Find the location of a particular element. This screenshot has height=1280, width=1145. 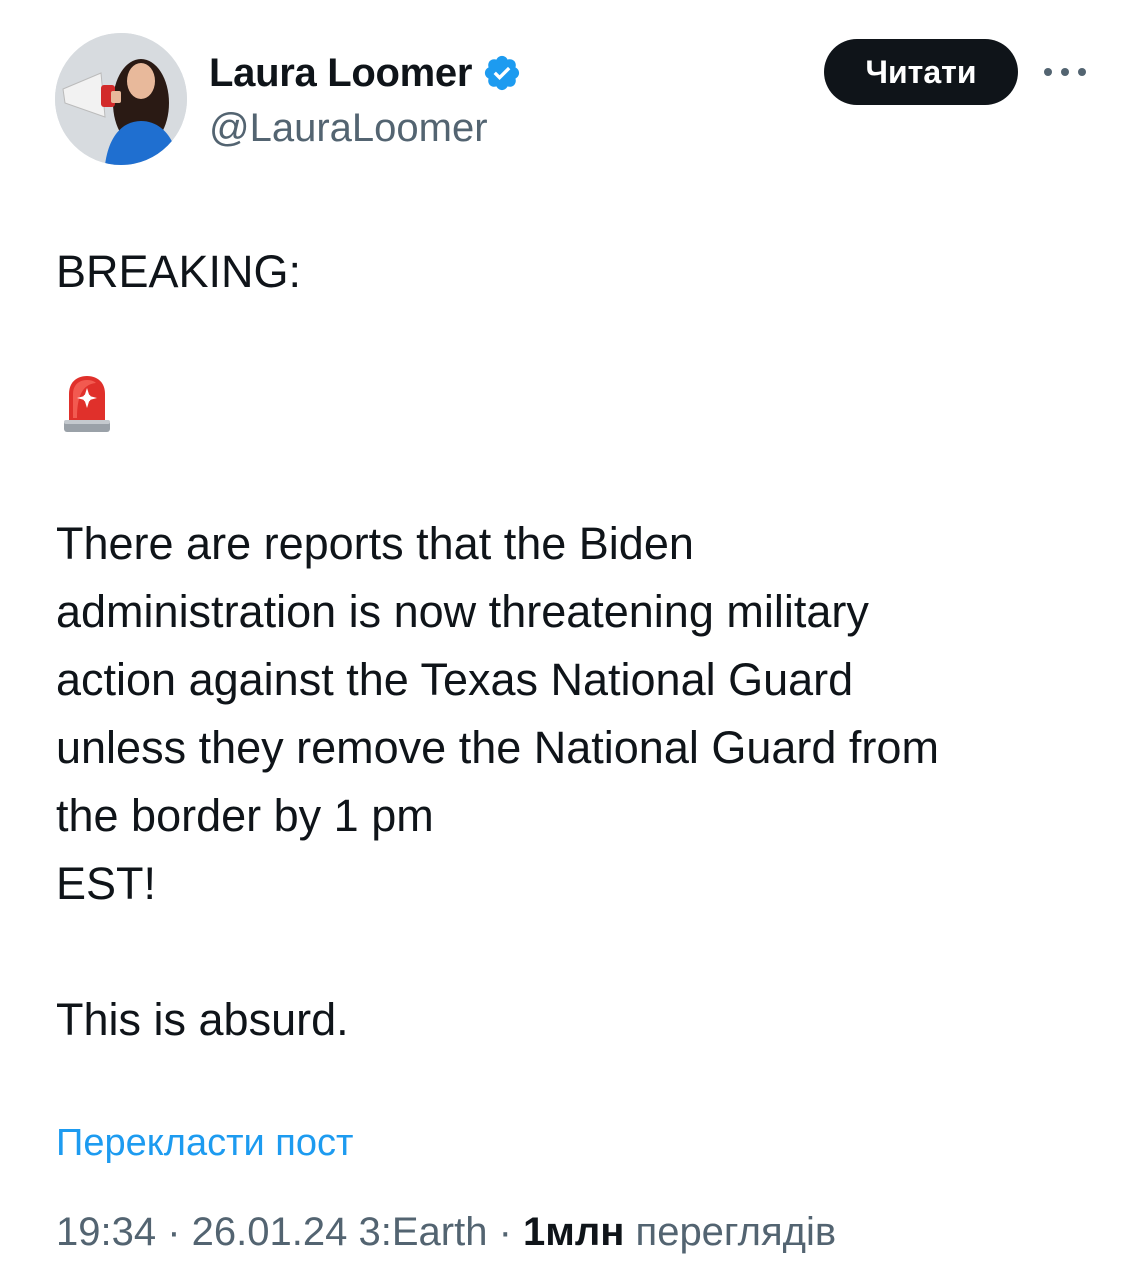

verified-badge-icon is located at coordinates (502, 73).